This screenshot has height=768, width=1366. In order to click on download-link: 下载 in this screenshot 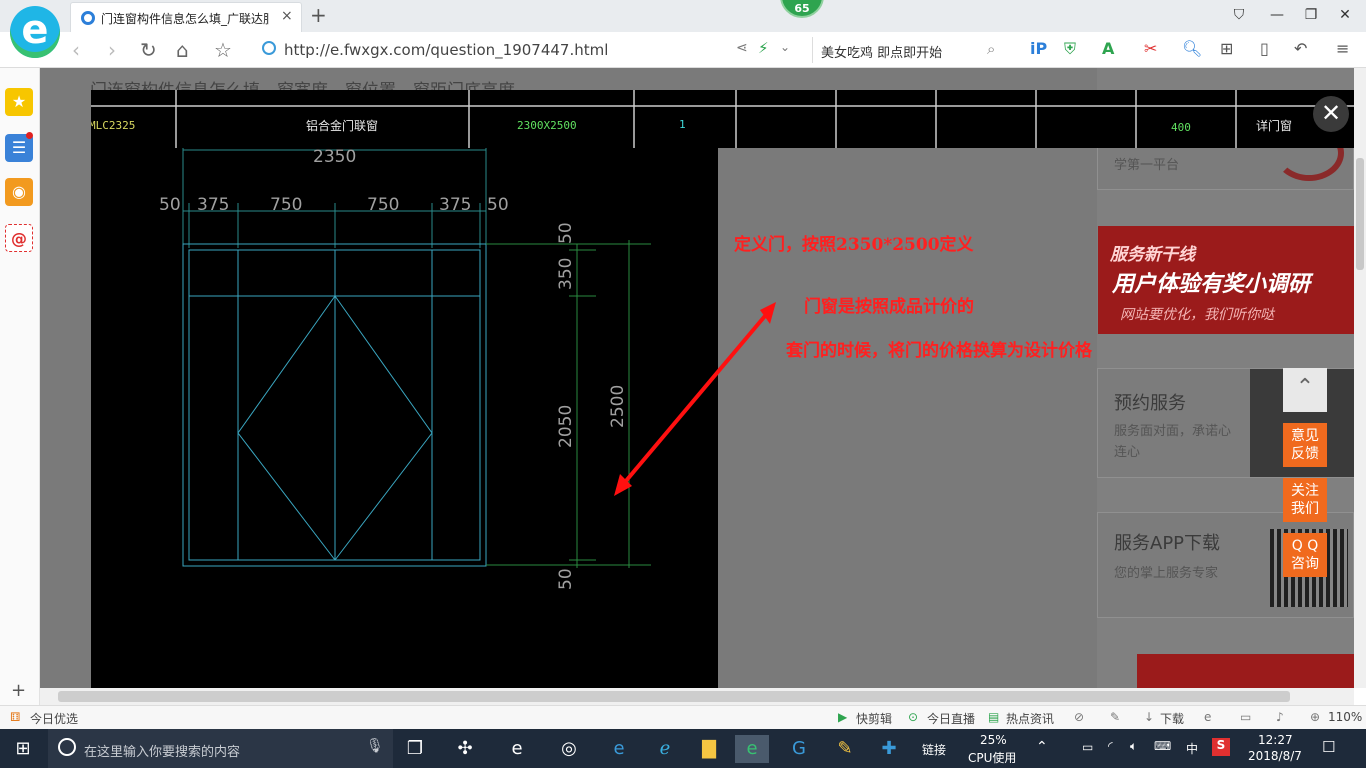, I will do `click(1172, 718)`.